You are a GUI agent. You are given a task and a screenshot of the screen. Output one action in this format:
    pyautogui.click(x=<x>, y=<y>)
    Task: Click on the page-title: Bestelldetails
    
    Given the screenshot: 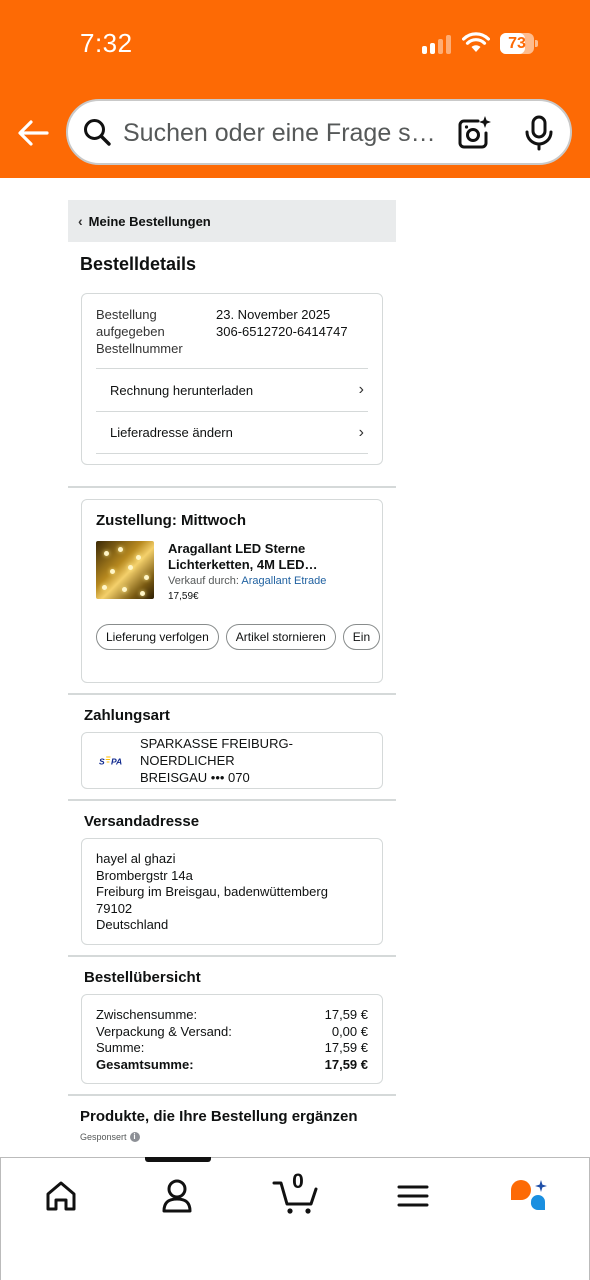 What is the action you would take?
    pyautogui.click(x=138, y=264)
    